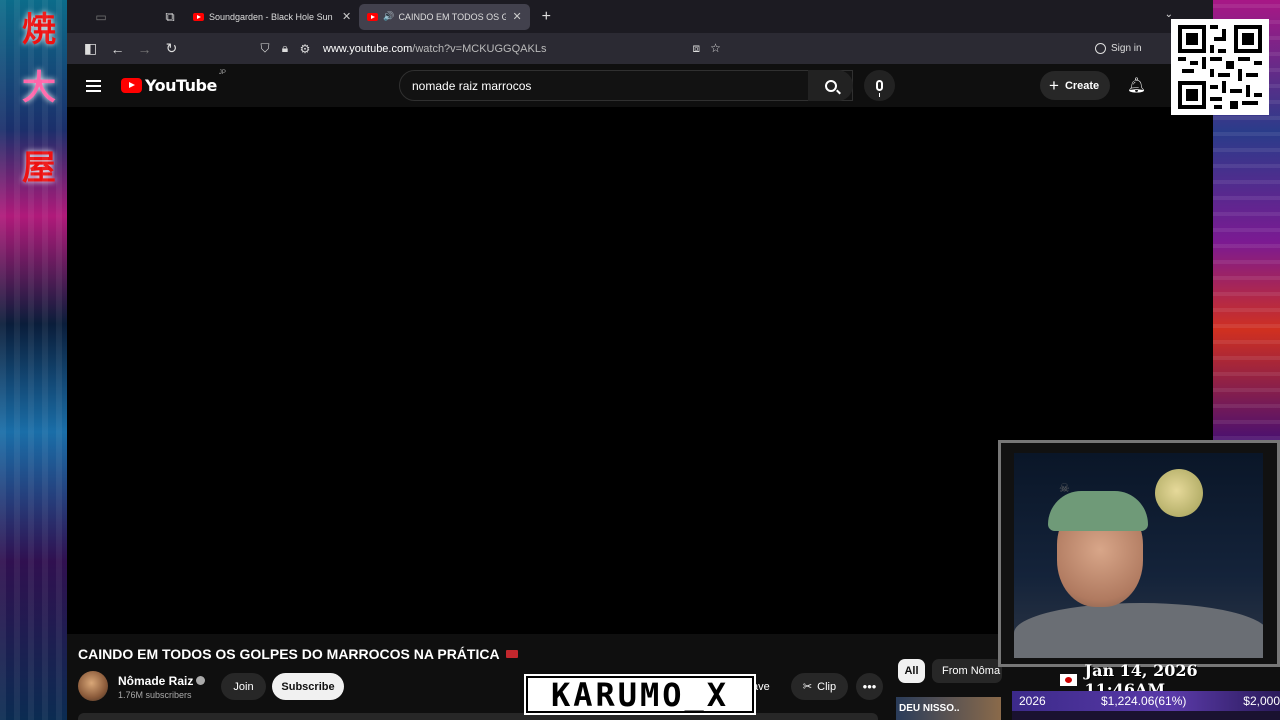 Image resolution: width=1280 pixels, height=720 pixels. I want to click on tab-caindo: 🔊 CAINDO EM TODOS OS GOLPES ✕, so click(444, 16).